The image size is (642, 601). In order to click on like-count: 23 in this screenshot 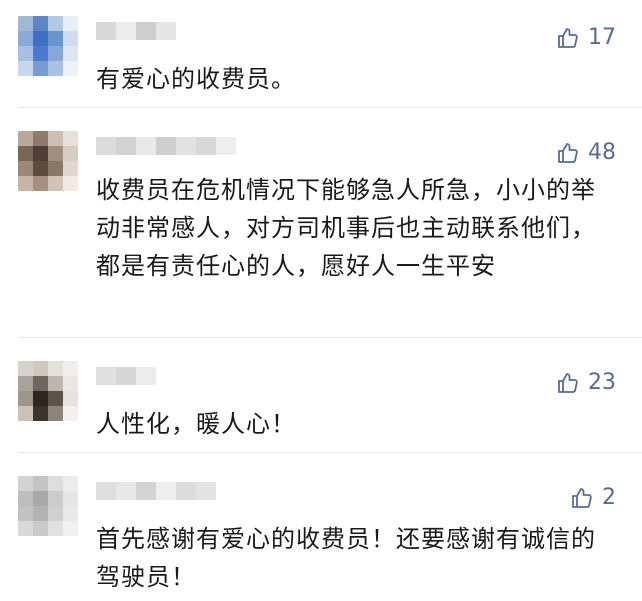, I will do `click(602, 382)`.